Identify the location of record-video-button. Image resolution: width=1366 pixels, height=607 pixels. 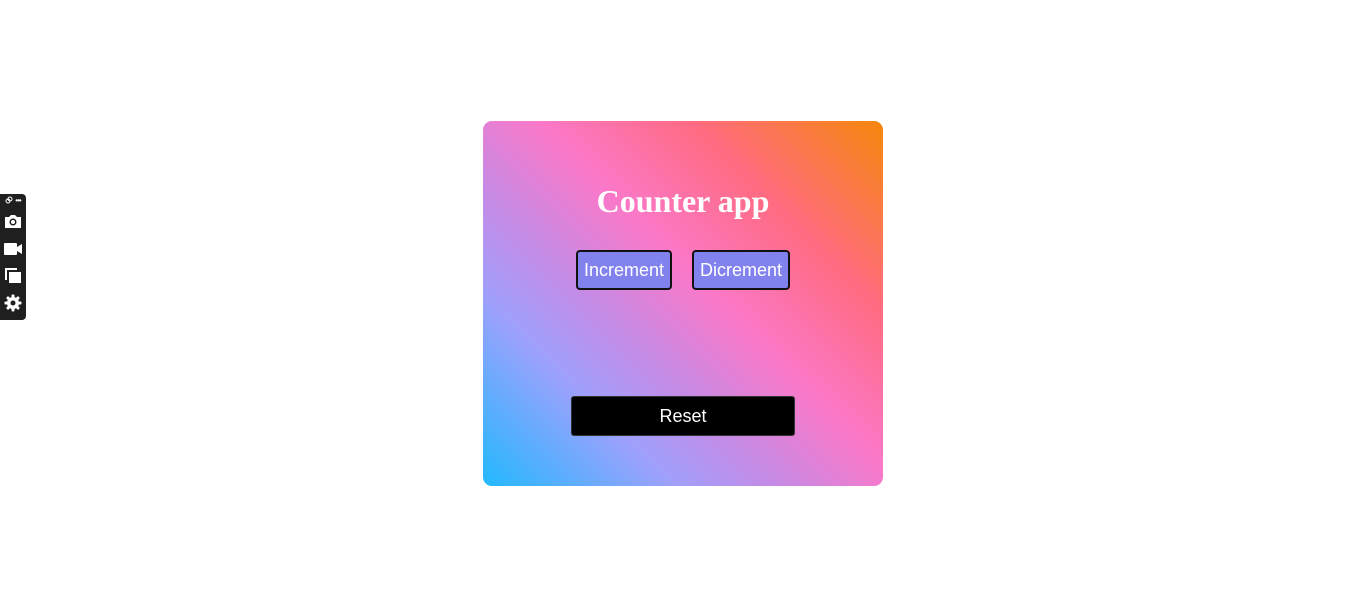
(13, 248).